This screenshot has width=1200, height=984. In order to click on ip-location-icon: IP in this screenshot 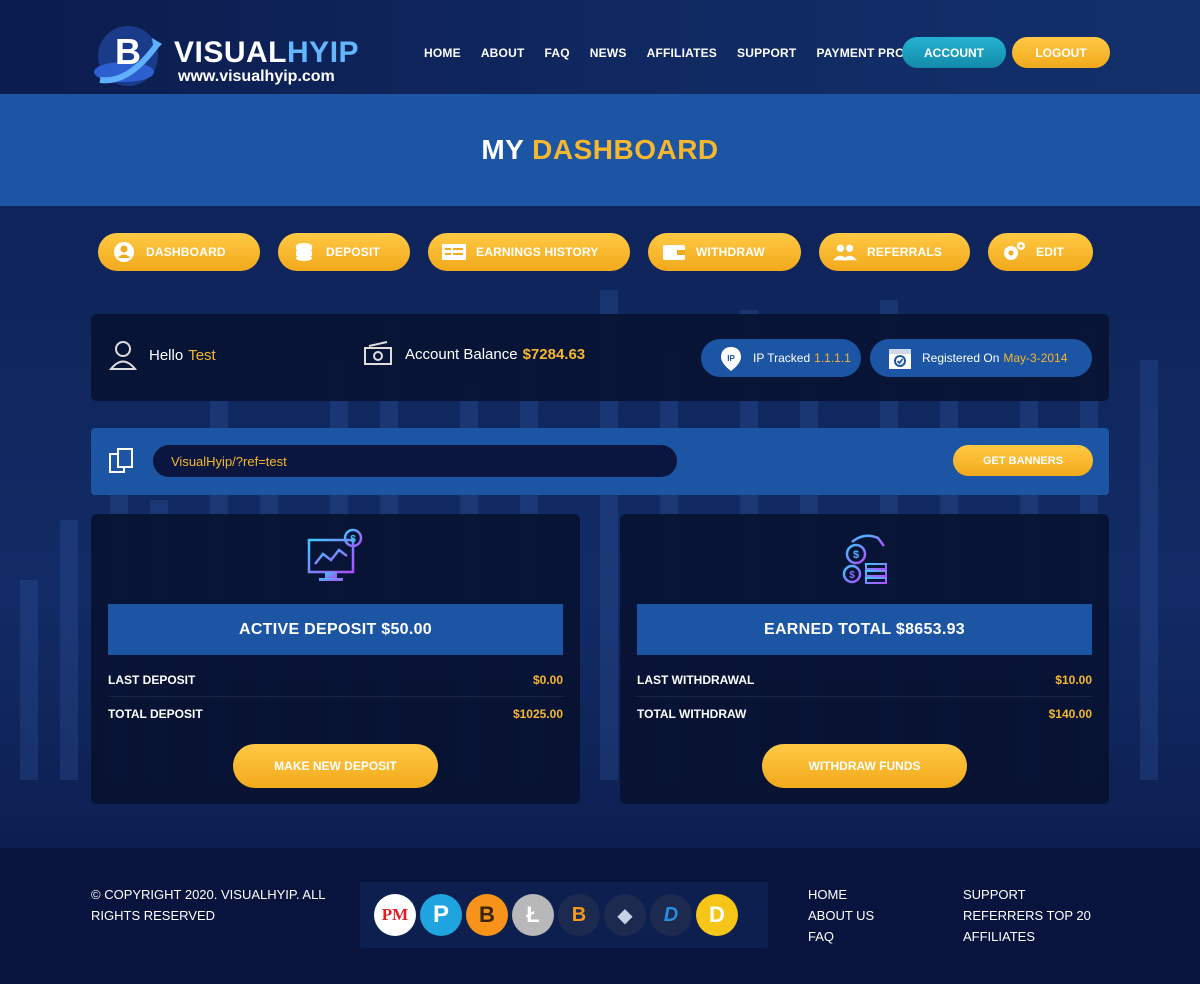, I will do `click(731, 358)`.